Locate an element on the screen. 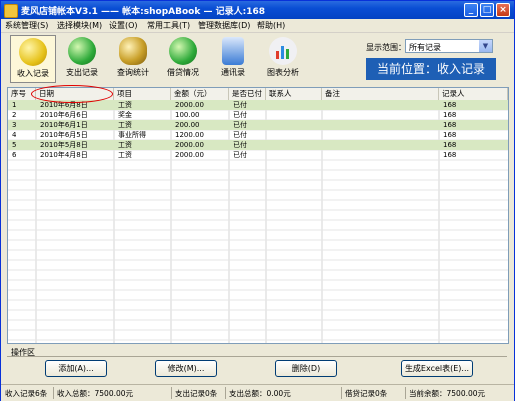 This screenshot has height=401, width=515. app-icon is located at coordinates (11, 11).